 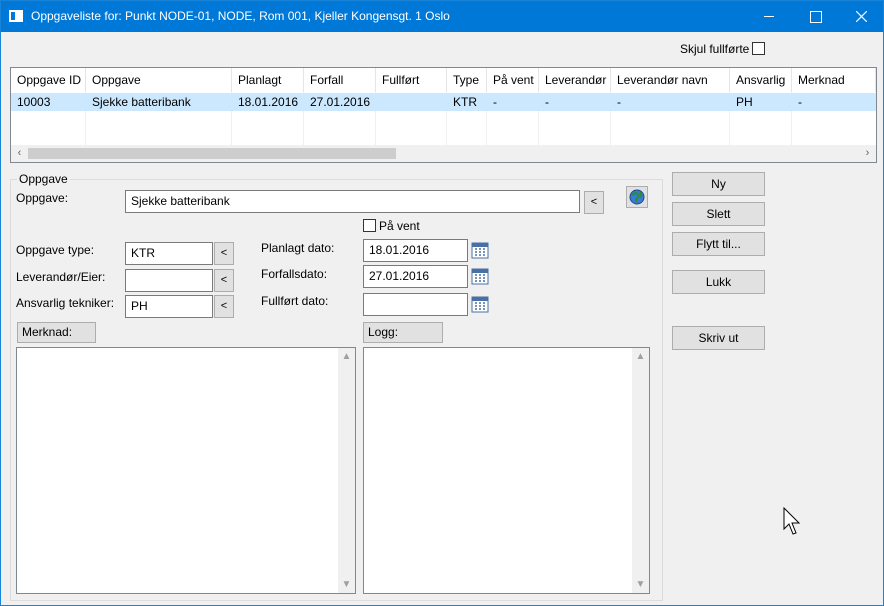 What do you see at coordinates (48, 80) in the screenshot?
I see `column-header-id: Oppgave ID` at bounding box center [48, 80].